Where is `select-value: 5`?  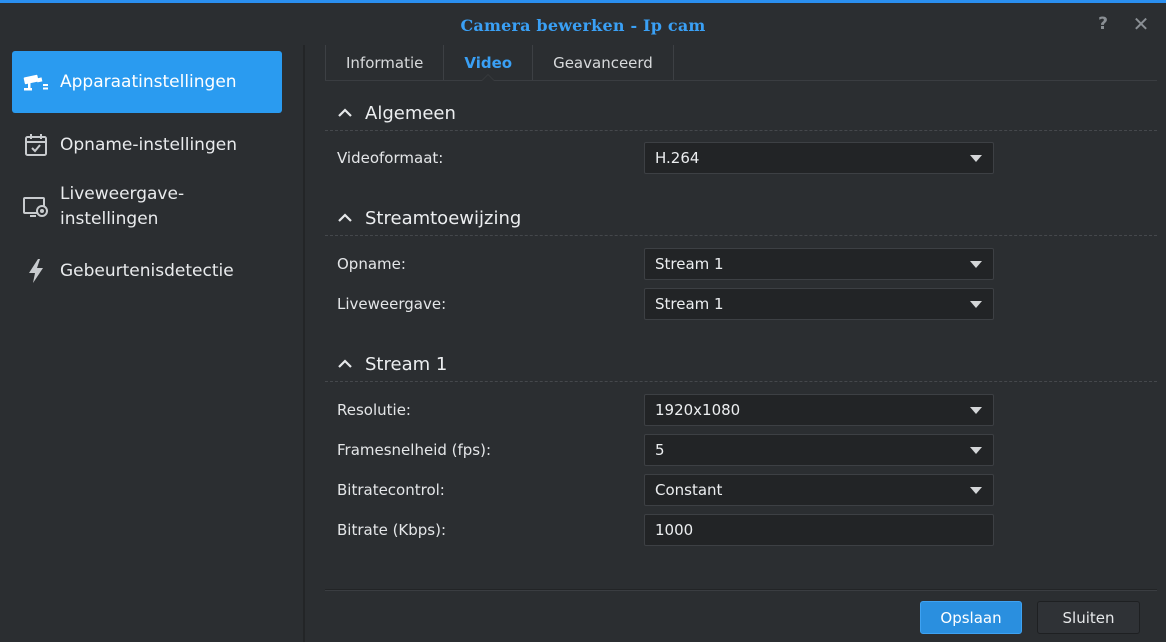 select-value: 5 is located at coordinates (660, 450).